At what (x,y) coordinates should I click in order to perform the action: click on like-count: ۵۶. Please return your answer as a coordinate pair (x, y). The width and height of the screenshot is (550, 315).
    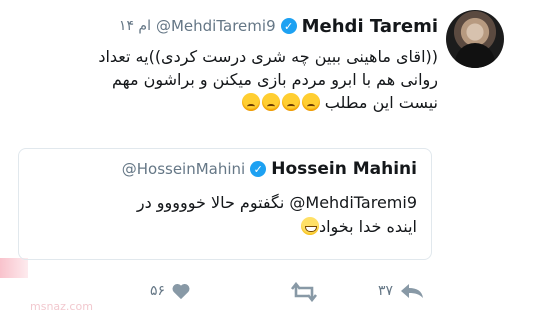
    Looking at the image, I should click on (158, 291).